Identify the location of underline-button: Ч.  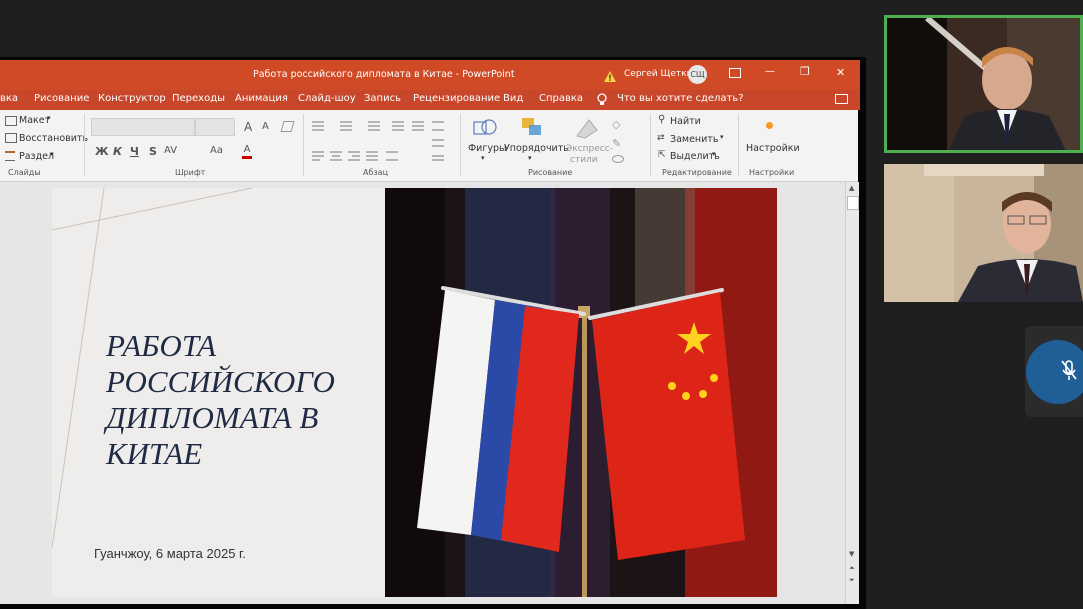
(134, 151).